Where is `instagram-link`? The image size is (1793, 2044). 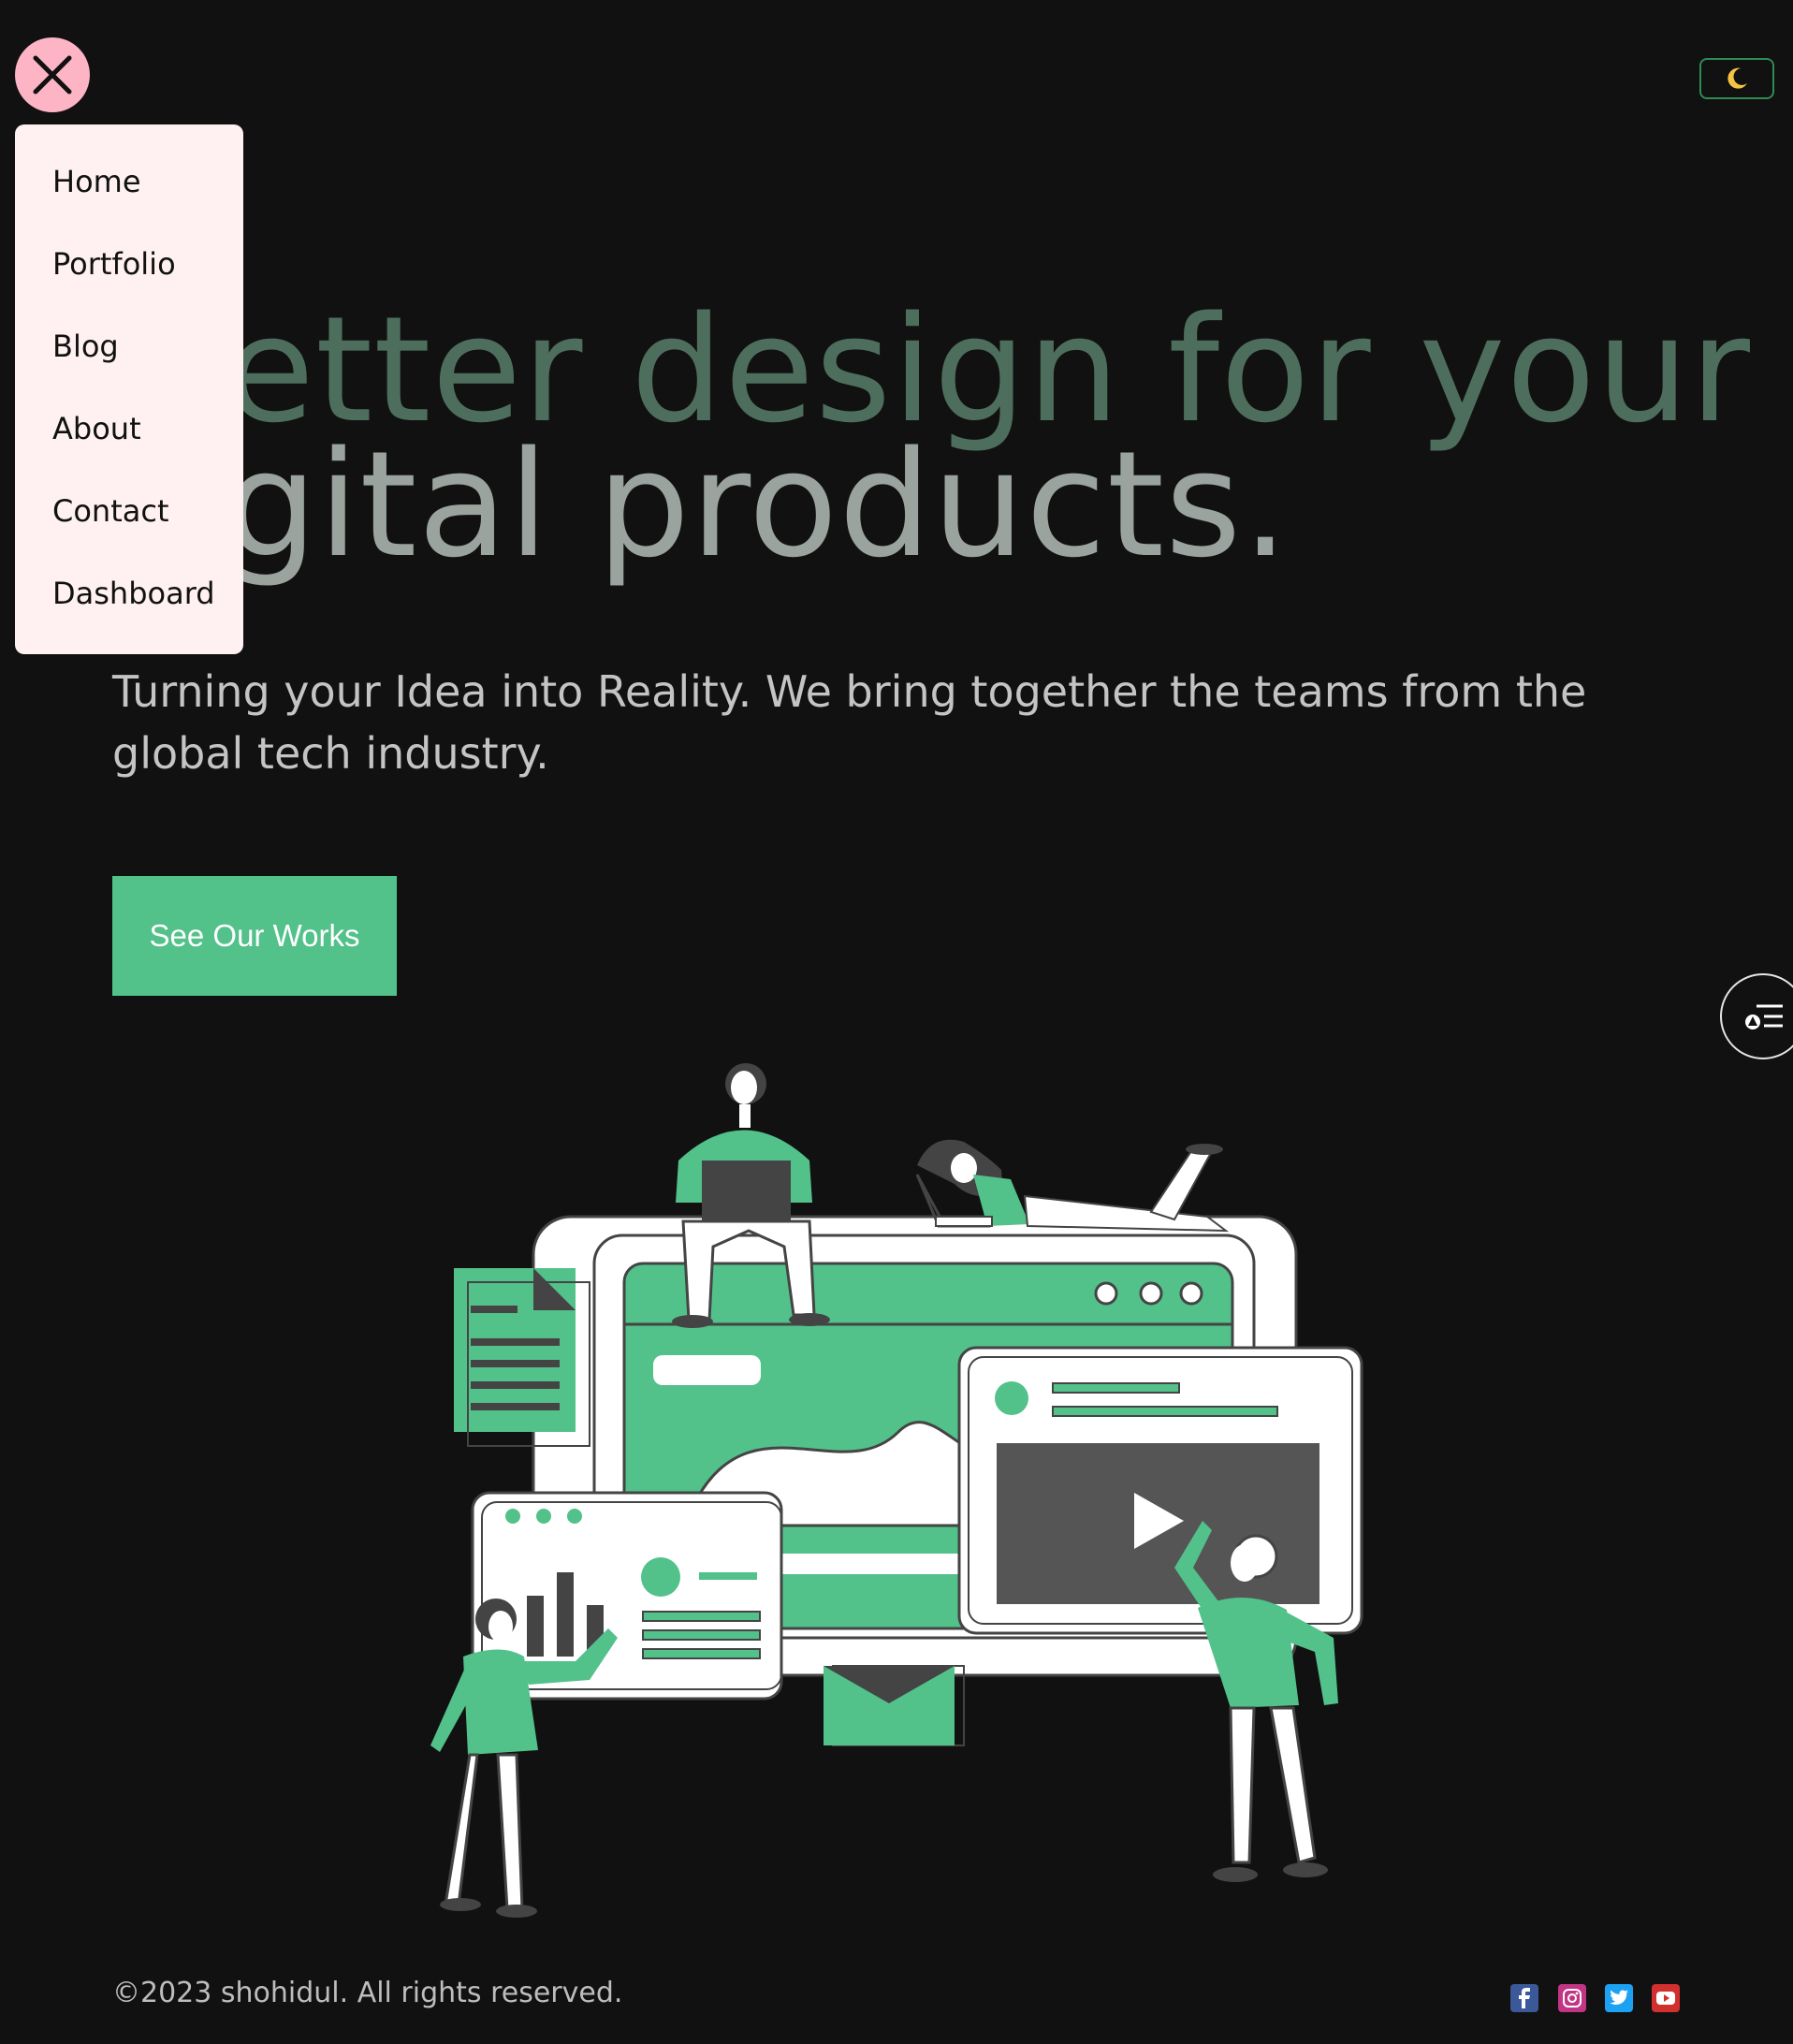
instagram-link is located at coordinates (1572, 1998).